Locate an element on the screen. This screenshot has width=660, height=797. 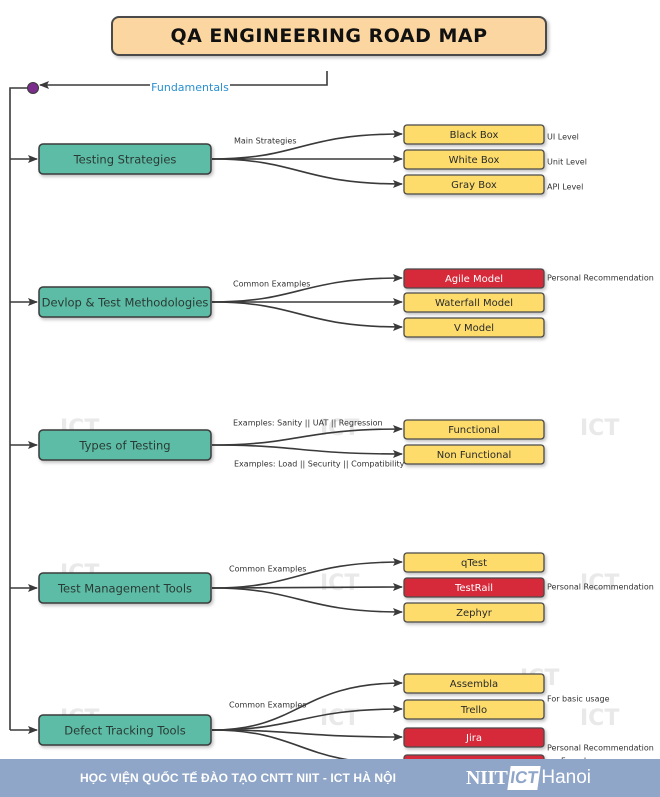
item-node: qTest is located at coordinates (474, 562).